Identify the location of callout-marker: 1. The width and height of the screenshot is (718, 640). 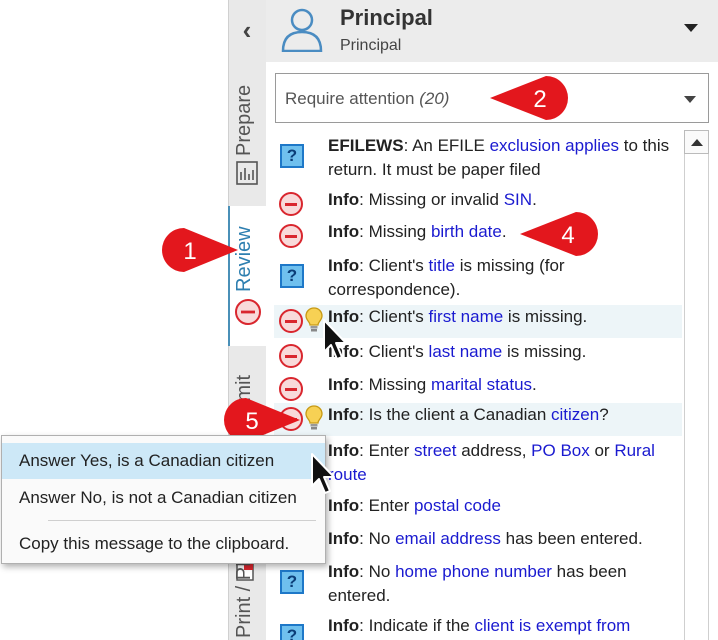
(200, 250).